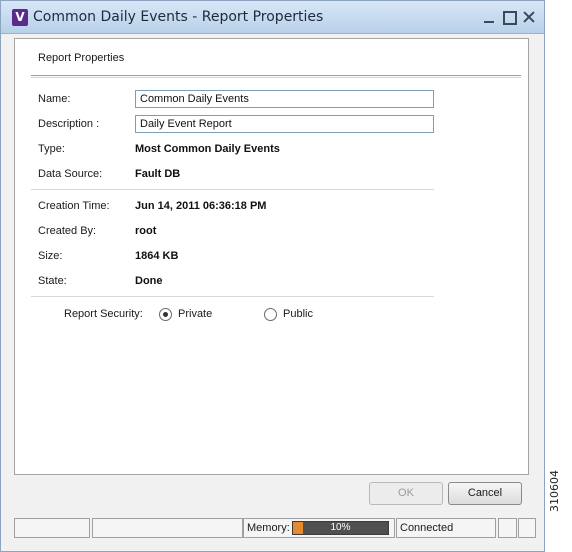 Image resolution: width=572 pixels, height=552 pixels. I want to click on figure-number: 310604, so click(554, 491).